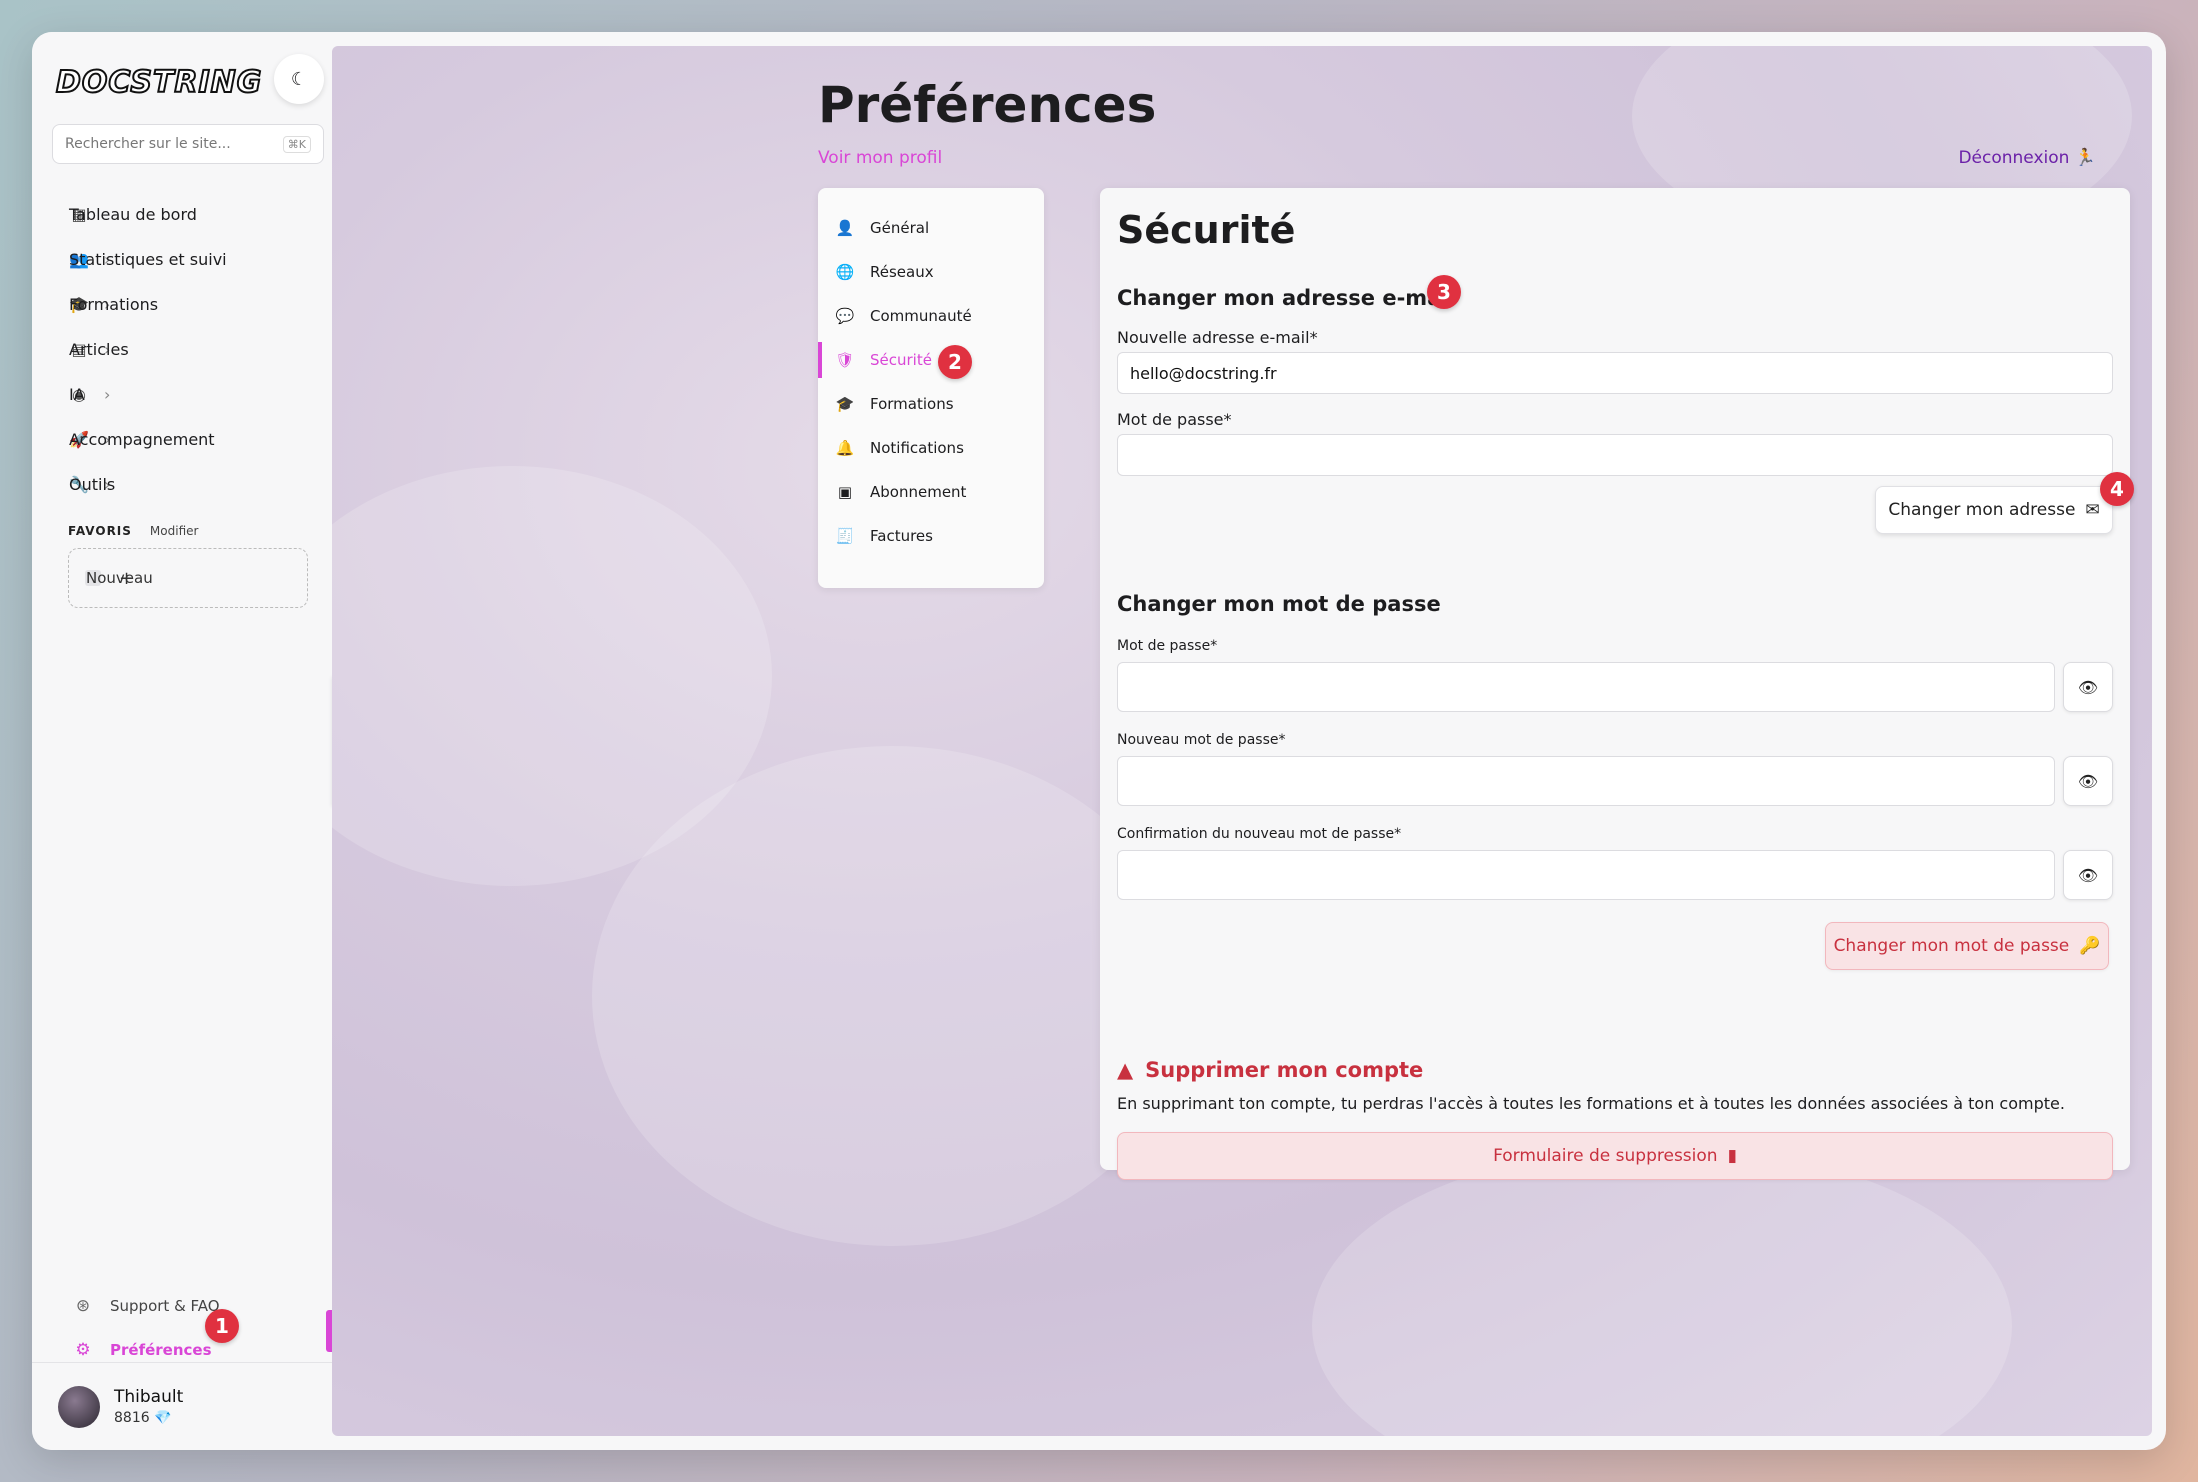 The height and width of the screenshot is (1482, 2198). What do you see at coordinates (114, 304) in the screenshot?
I see `sidebar-item-label: Formations` at bounding box center [114, 304].